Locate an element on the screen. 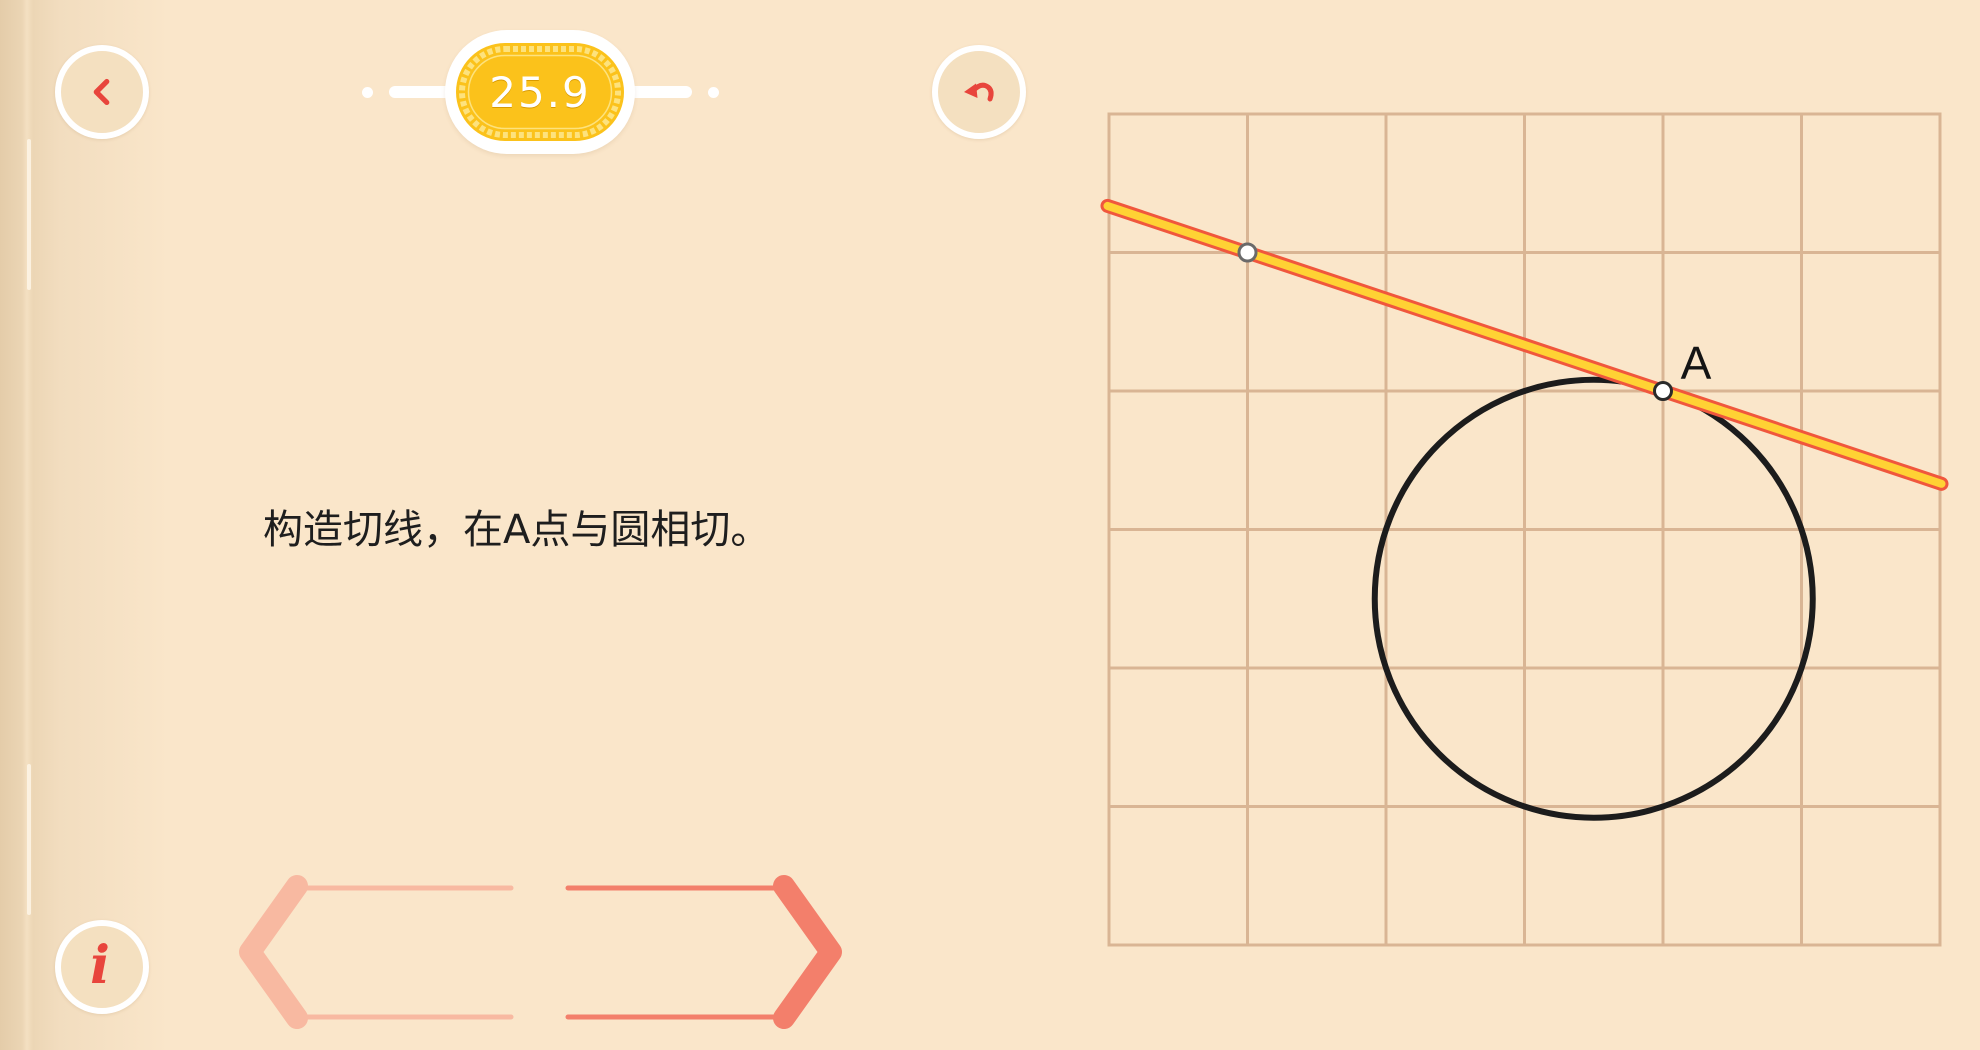  level-rail-dot-right is located at coordinates (713, 92).